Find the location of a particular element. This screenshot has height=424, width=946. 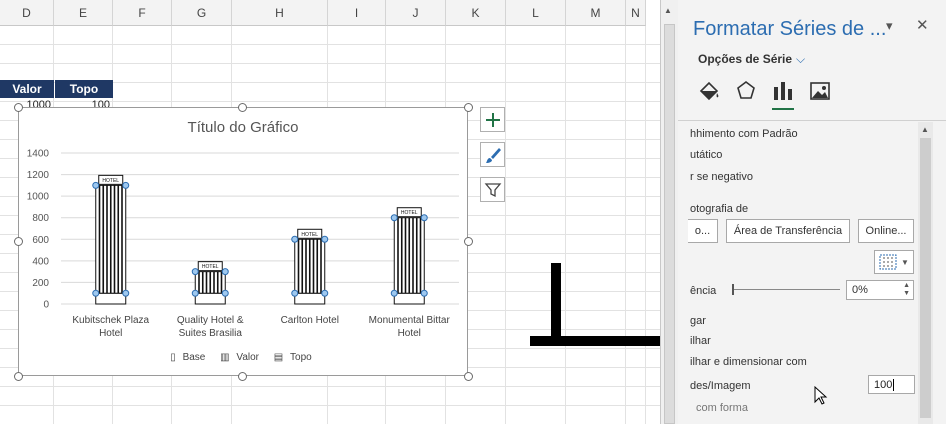

chevron-down-icon: ⌵ is located at coordinates (801, 59).